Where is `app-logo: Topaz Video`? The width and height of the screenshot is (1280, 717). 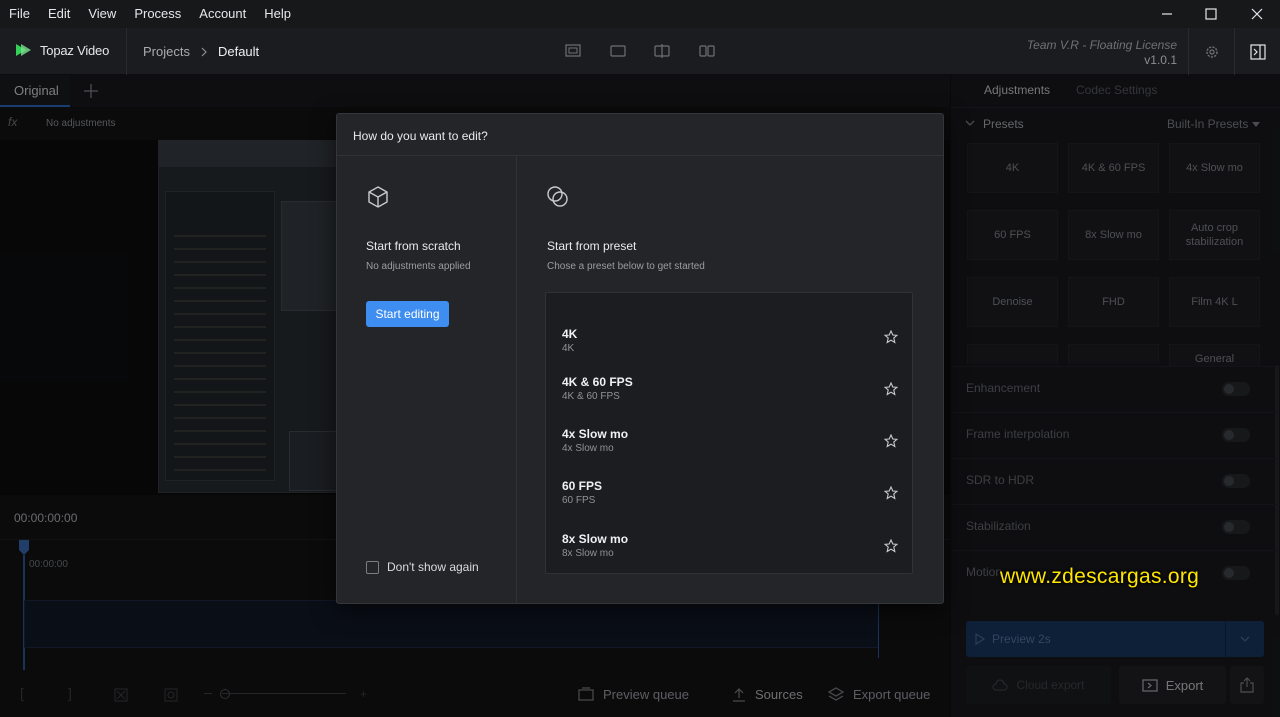 app-logo: Topaz Video is located at coordinates (61, 50).